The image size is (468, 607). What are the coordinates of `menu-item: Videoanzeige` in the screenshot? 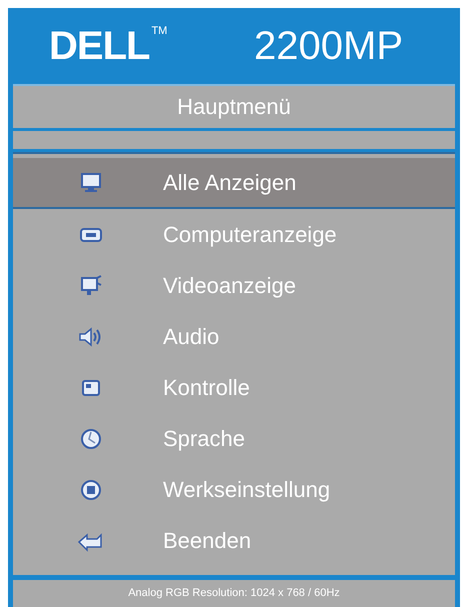 It's located at (234, 286).